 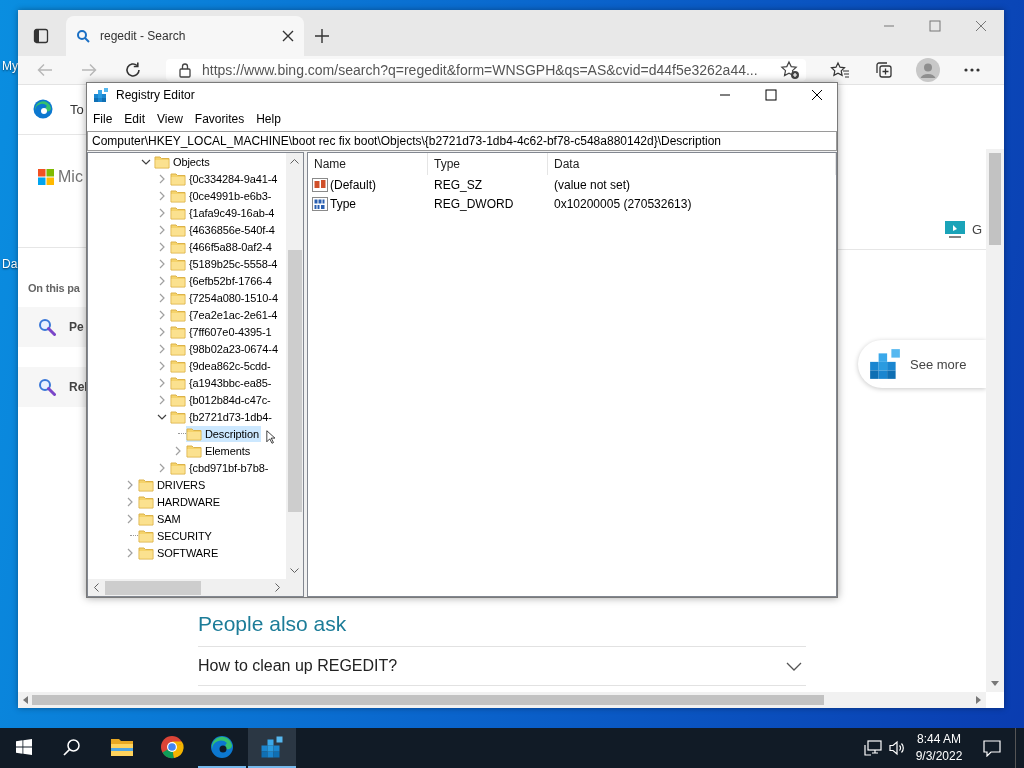 What do you see at coordinates (185, 36) in the screenshot?
I see `browser-tab: regedit - Search` at bounding box center [185, 36].